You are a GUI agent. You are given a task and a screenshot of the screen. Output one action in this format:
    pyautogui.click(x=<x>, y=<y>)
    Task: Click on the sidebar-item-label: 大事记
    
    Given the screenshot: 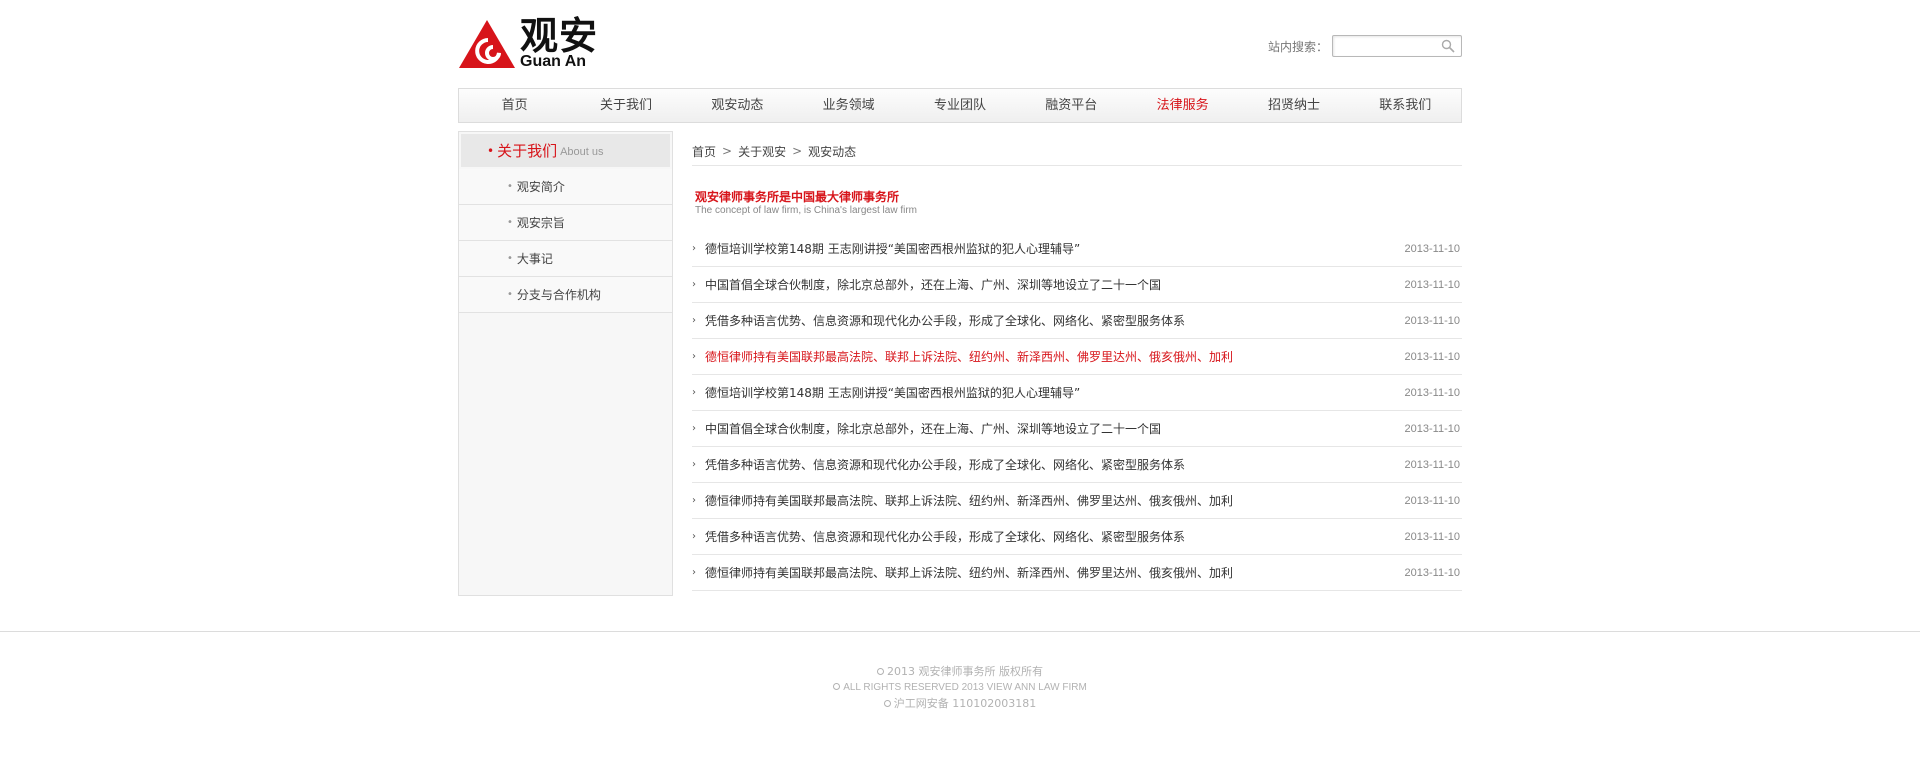 What is the action you would take?
    pyautogui.click(x=534, y=259)
    